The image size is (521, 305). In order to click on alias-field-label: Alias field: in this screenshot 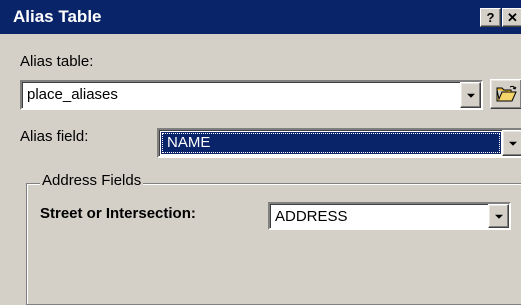, I will do `click(54, 136)`.